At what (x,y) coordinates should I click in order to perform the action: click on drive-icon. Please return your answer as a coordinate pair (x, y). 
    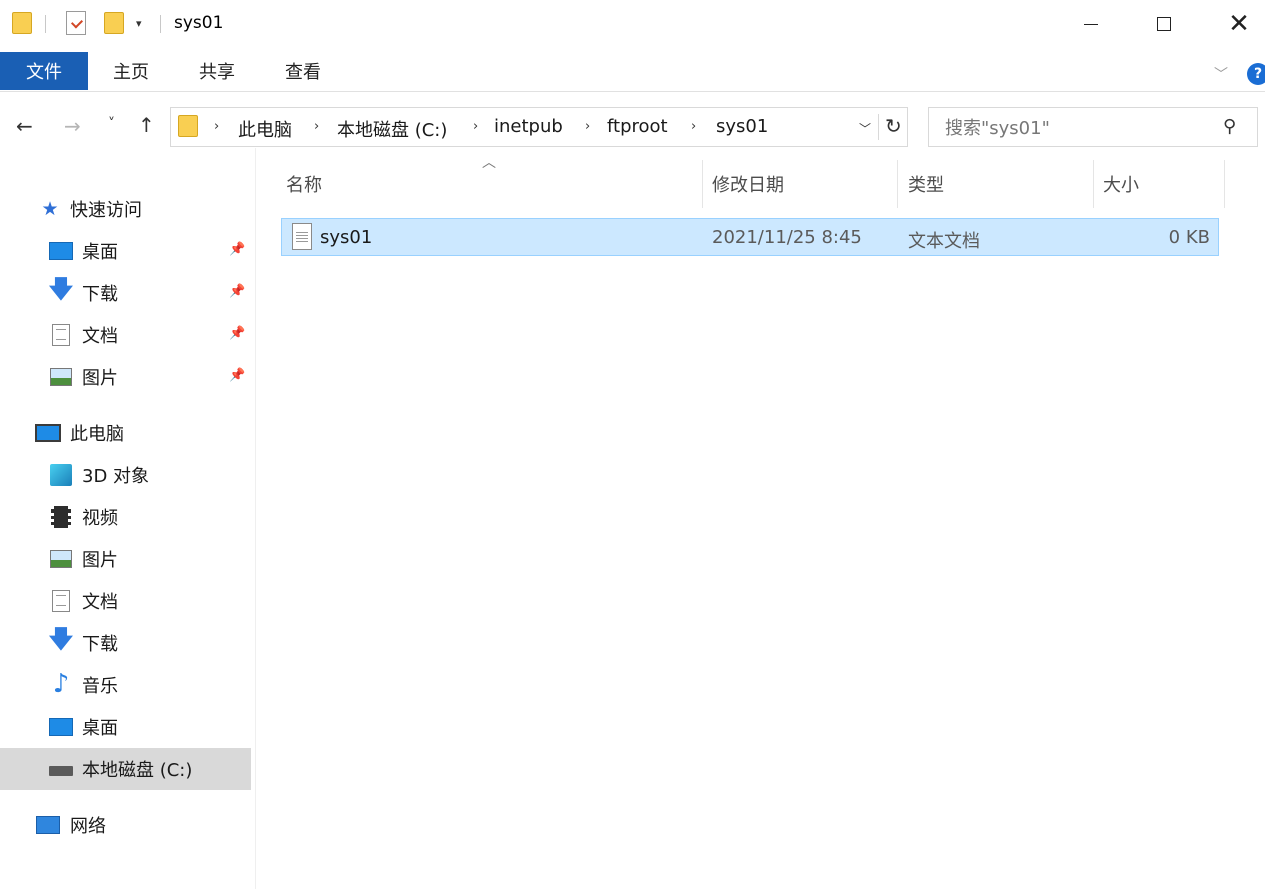
    Looking at the image, I should click on (61, 771).